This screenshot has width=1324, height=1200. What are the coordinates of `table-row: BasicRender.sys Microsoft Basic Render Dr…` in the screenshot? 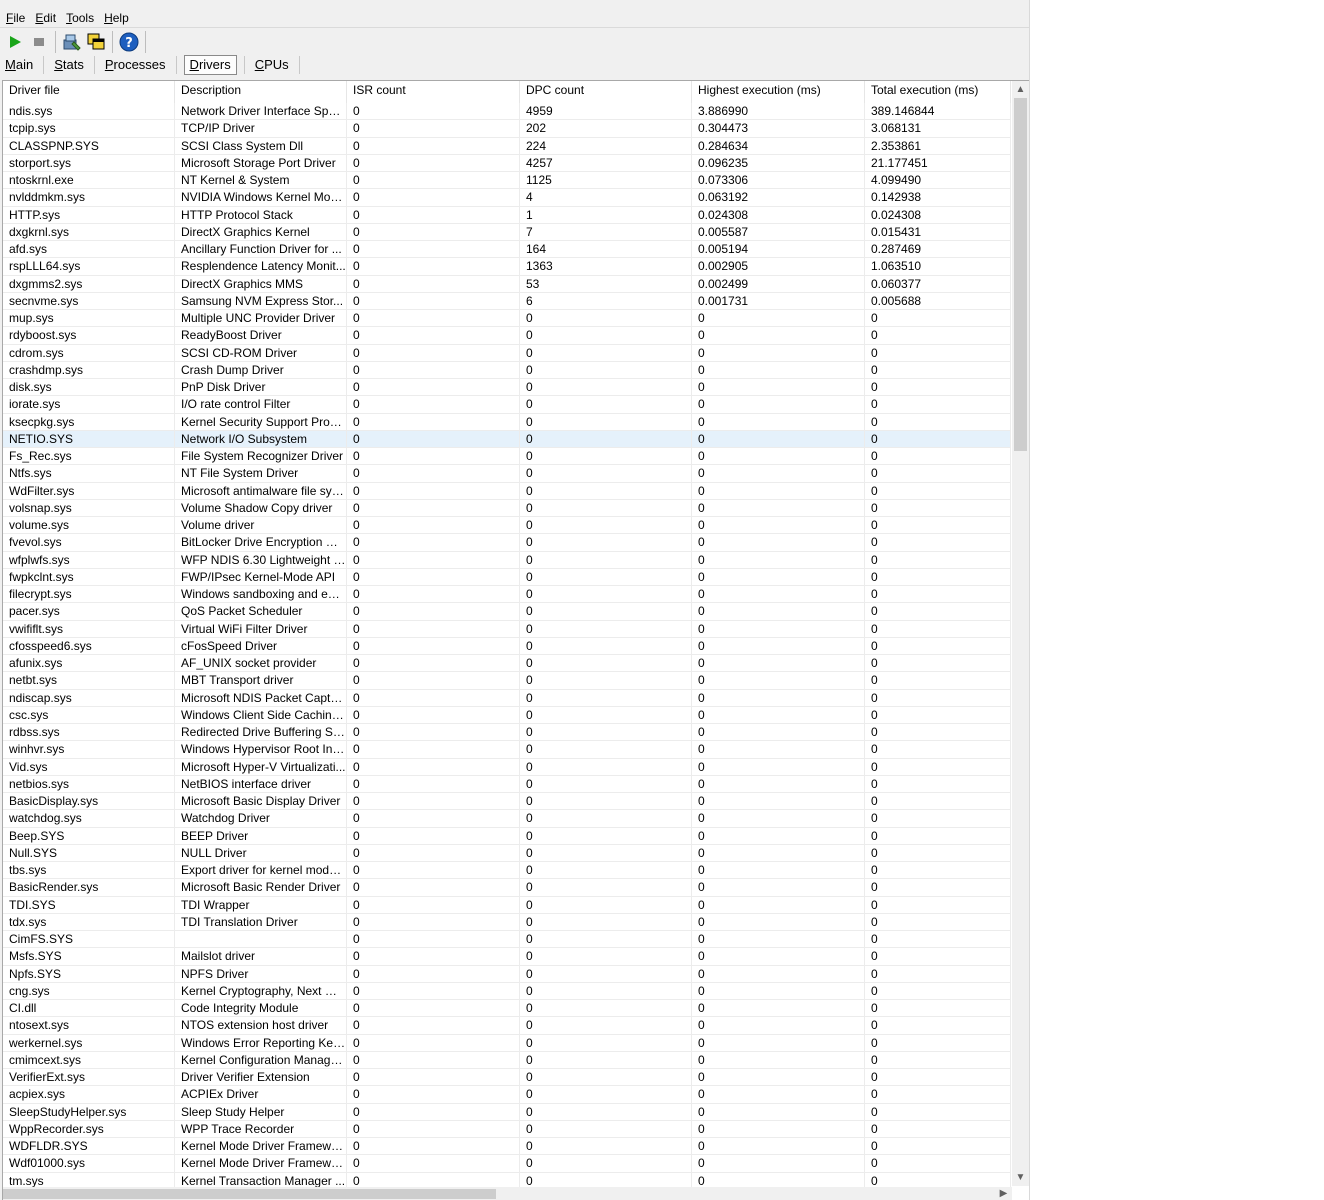 It's located at (507, 888).